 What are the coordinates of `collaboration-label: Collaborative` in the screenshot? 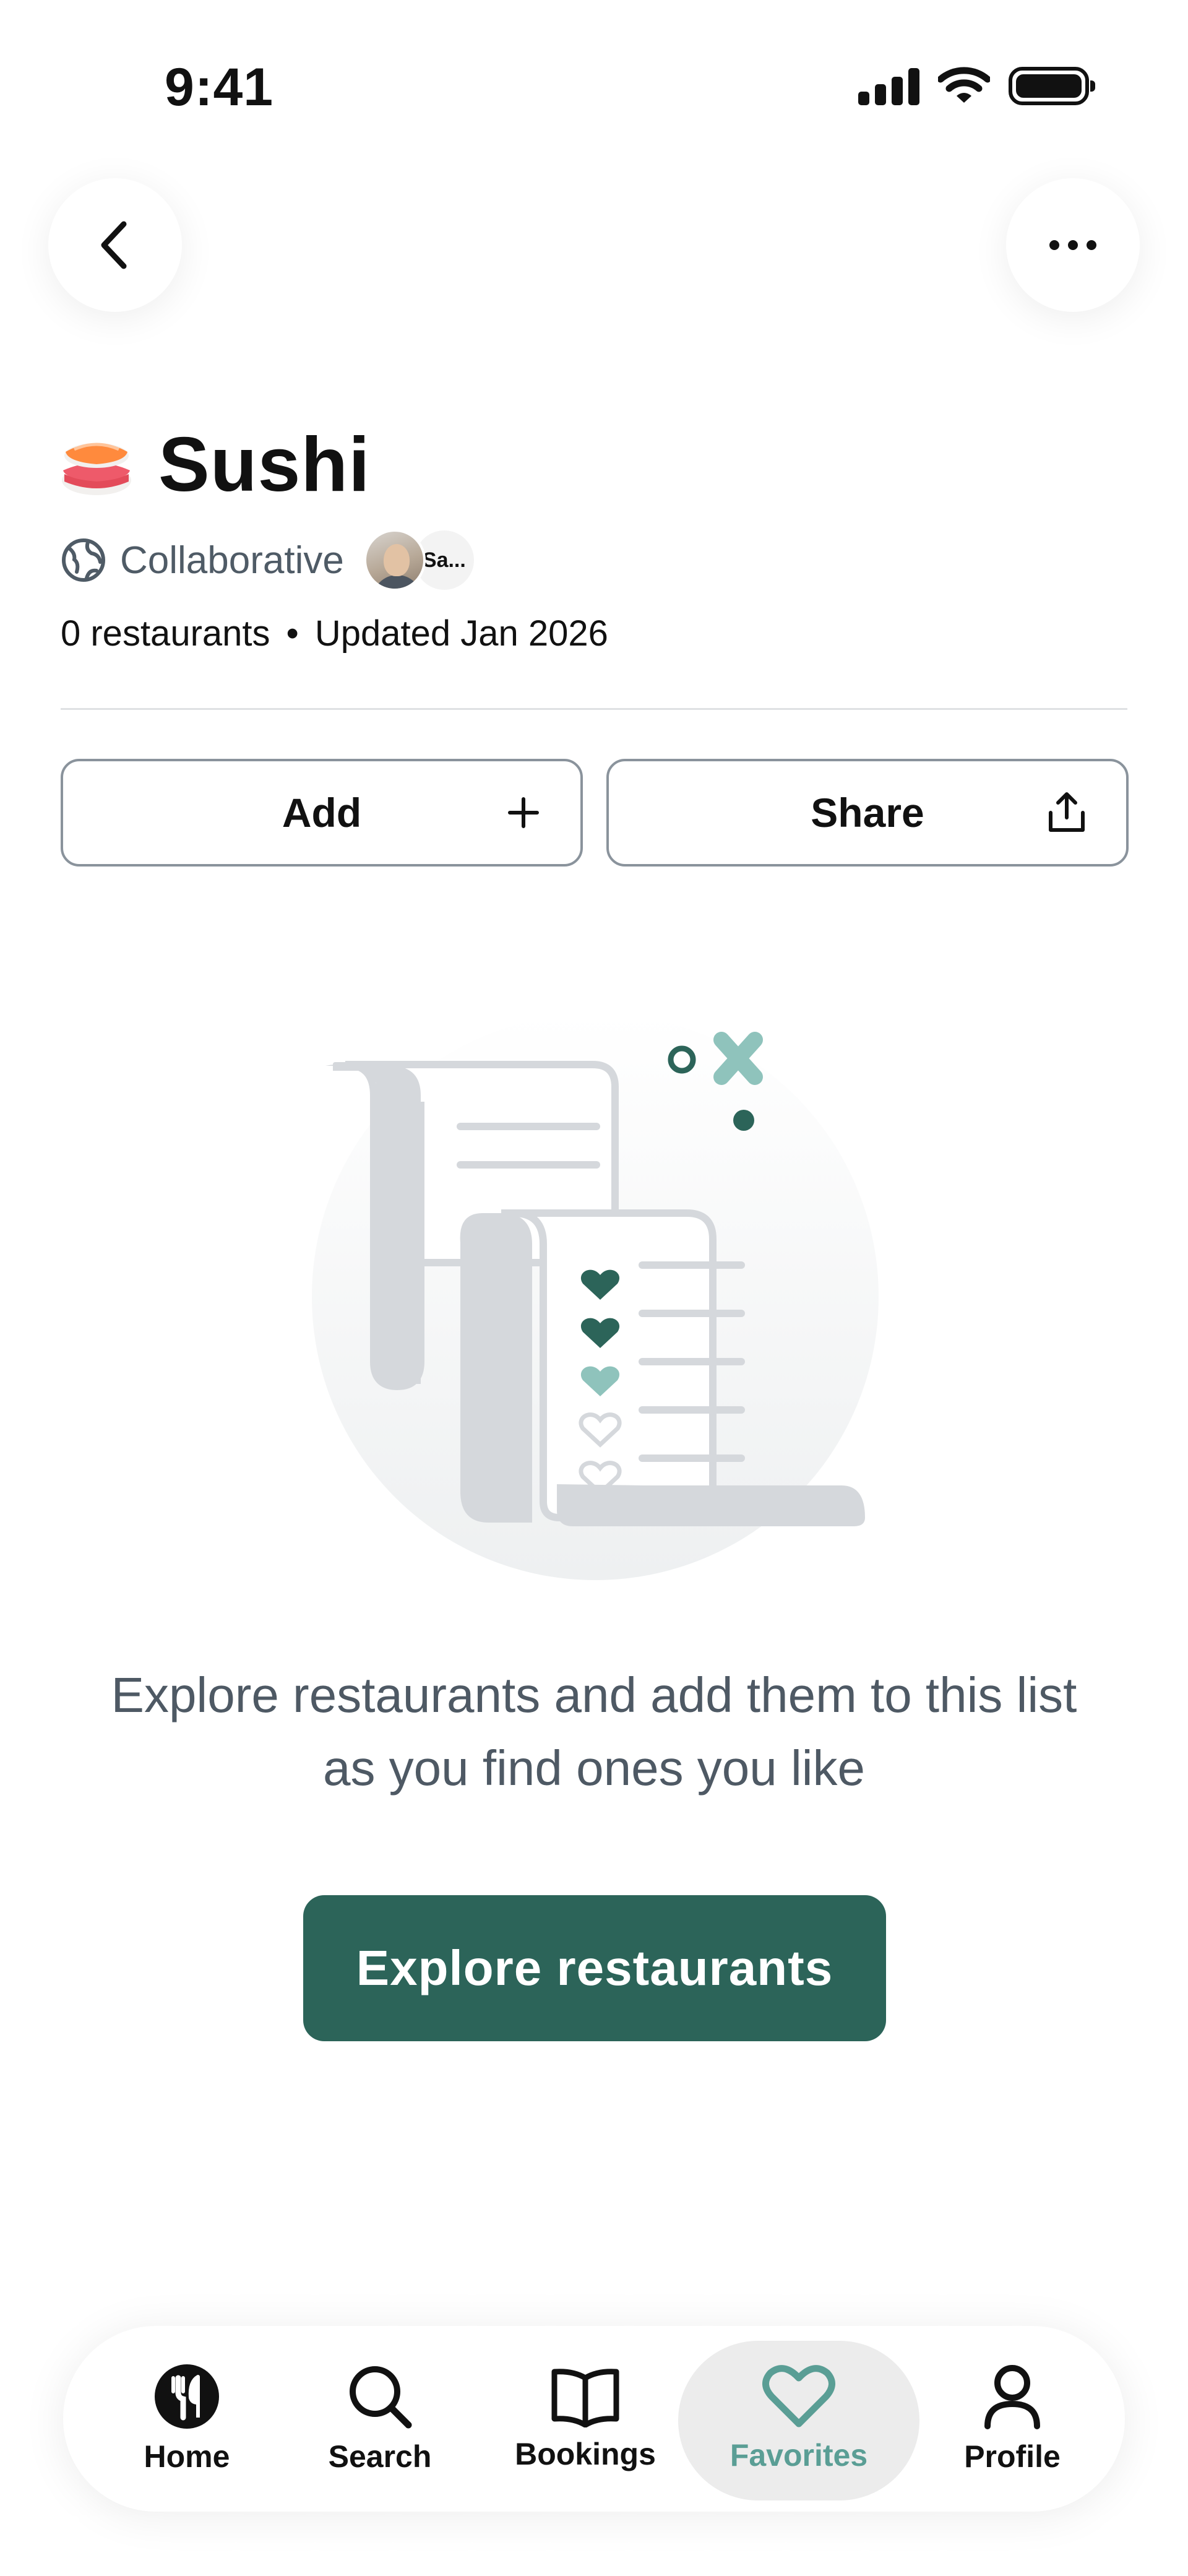 It's located at (232, 560).